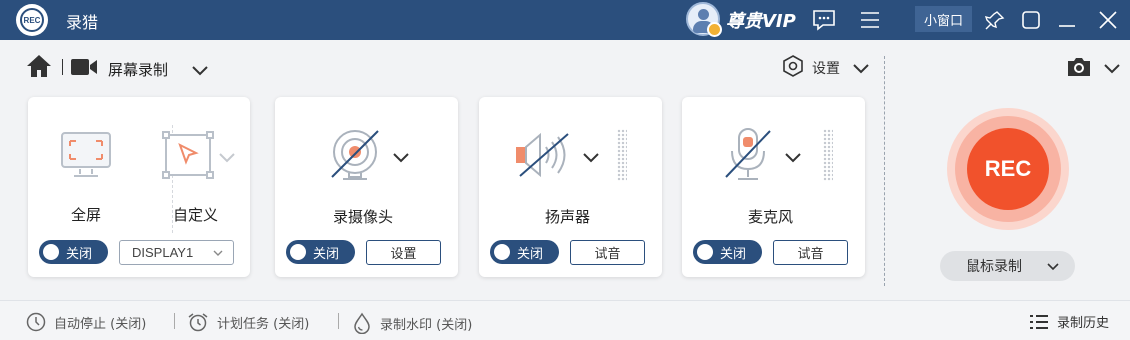 The height and width of the screenshot is (340, 1130). What do you see at coordinates (565, 320) in the screenshot?
I see `status-bar: 自动停止 (关闭) 计划任务 (关闭) 录制水印 (关闭) 录制历史` at bounding box center [565, 320].